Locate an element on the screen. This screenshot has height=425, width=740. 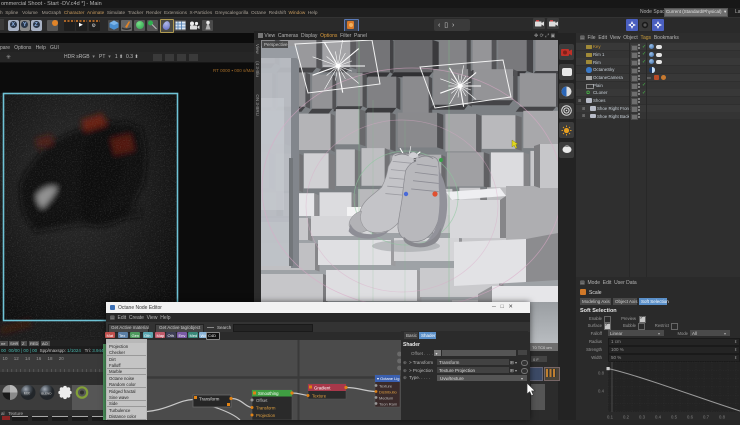
svg-text: Projection is located at coordinates (266, 415).